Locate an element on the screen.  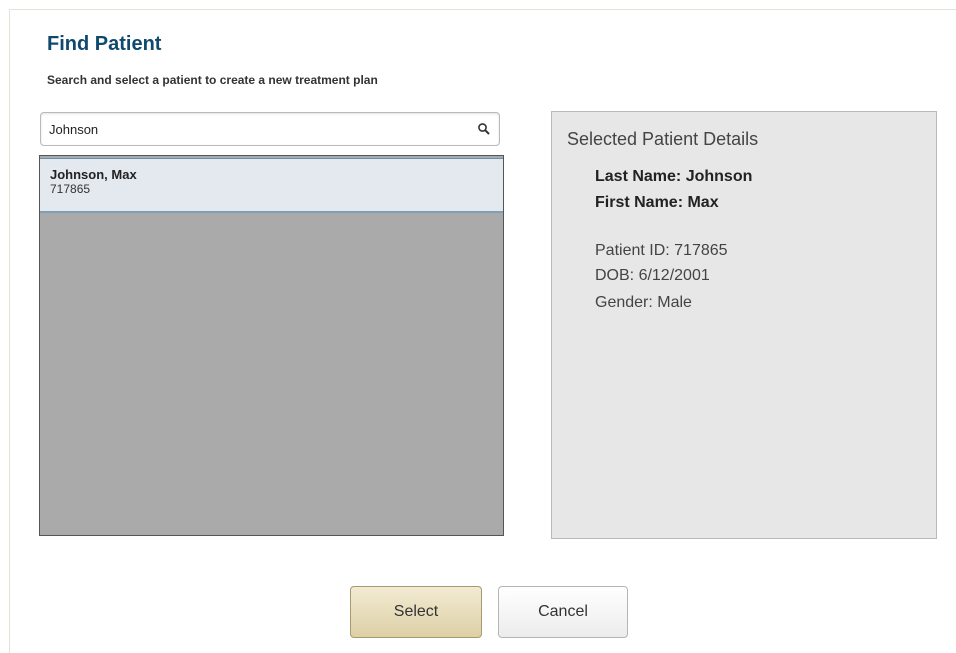
search-input is located at coordinates (251, 129).